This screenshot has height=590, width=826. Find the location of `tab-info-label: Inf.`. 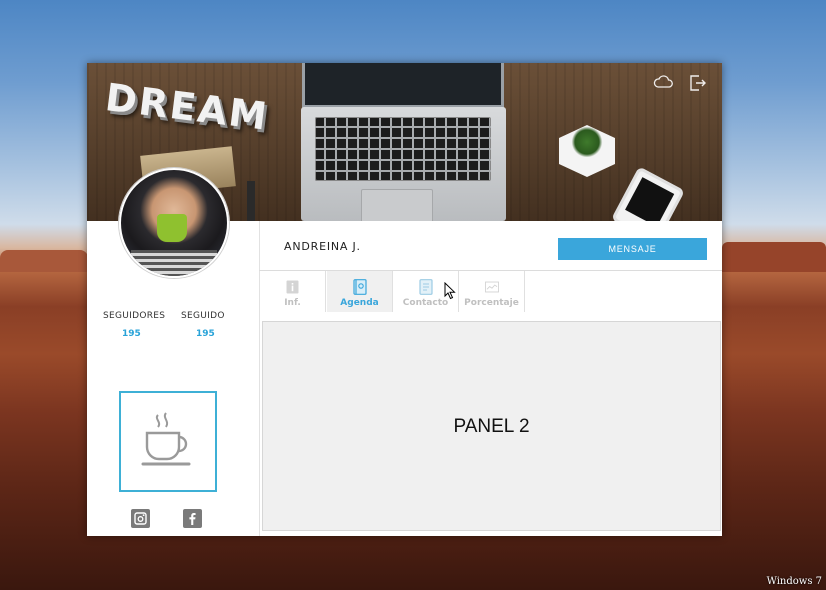

tab-info-label: Inf. is located at coordinates (292, 303).